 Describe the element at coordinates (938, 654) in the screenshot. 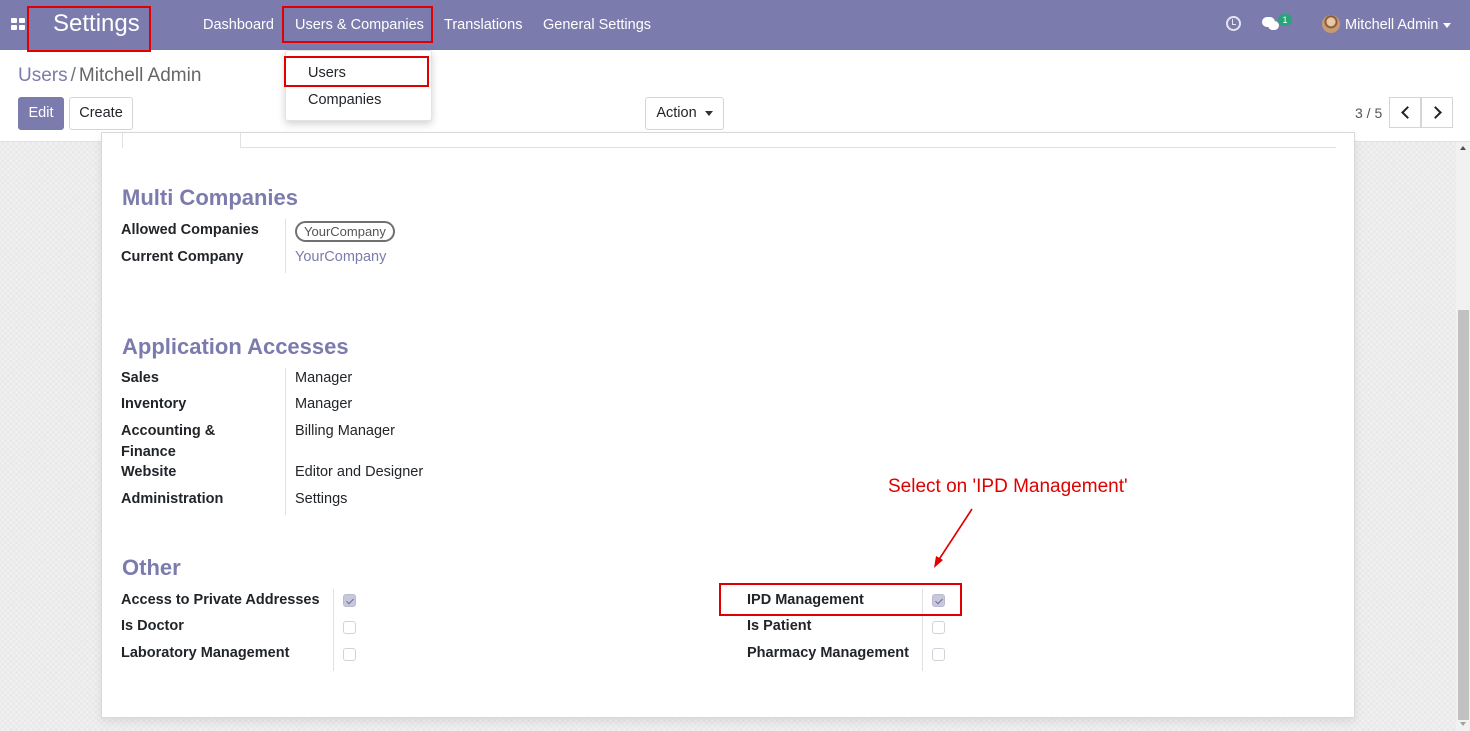

I see `checkbox-pharmacy` at that location.